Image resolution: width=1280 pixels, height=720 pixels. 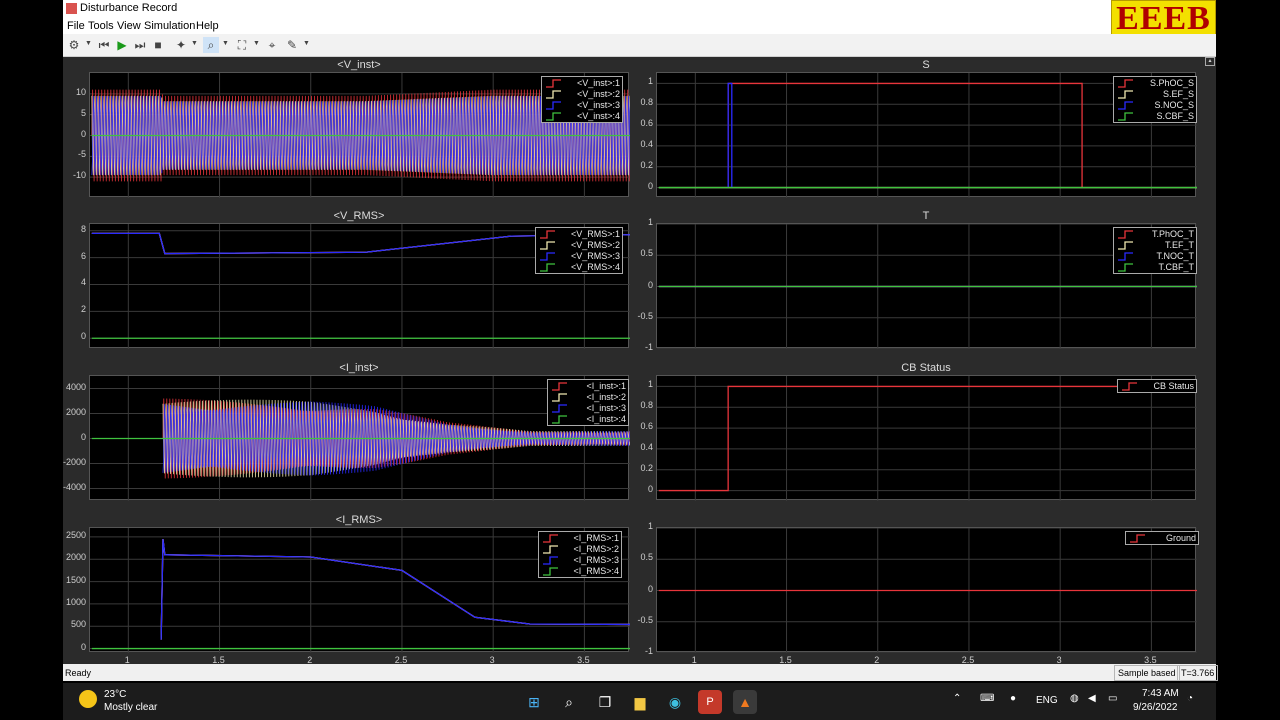 I want to click on plot-legend: Ground, so click(x=1162, y=538).